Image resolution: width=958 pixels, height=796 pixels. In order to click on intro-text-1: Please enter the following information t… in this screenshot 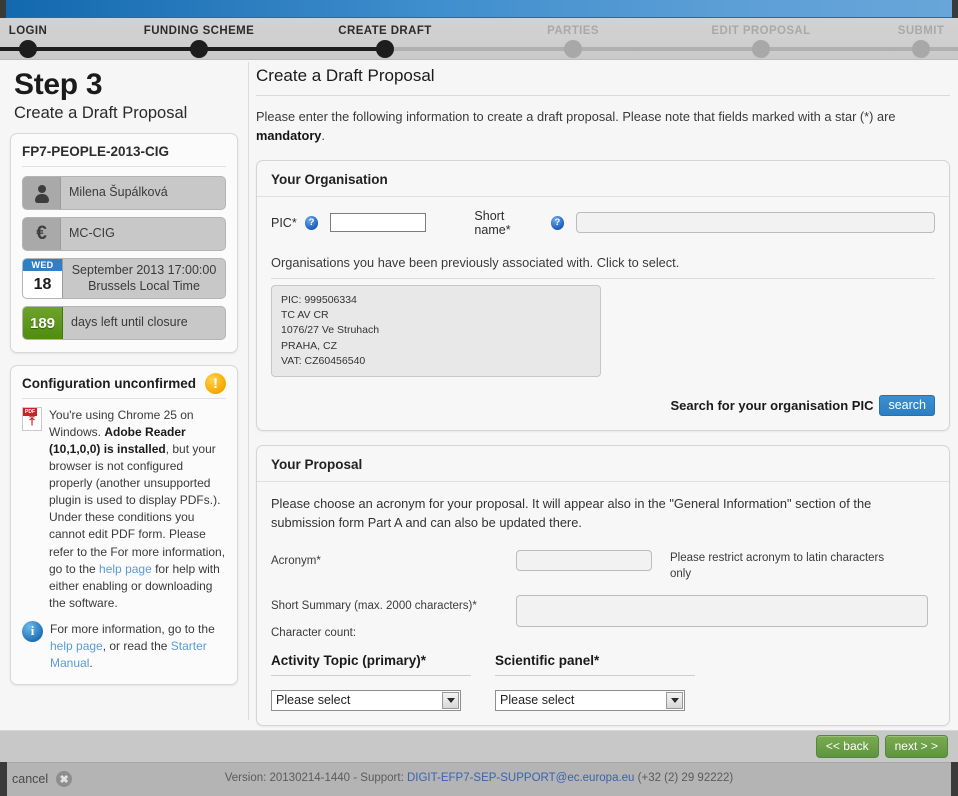, I will do `click(576, 116)`.